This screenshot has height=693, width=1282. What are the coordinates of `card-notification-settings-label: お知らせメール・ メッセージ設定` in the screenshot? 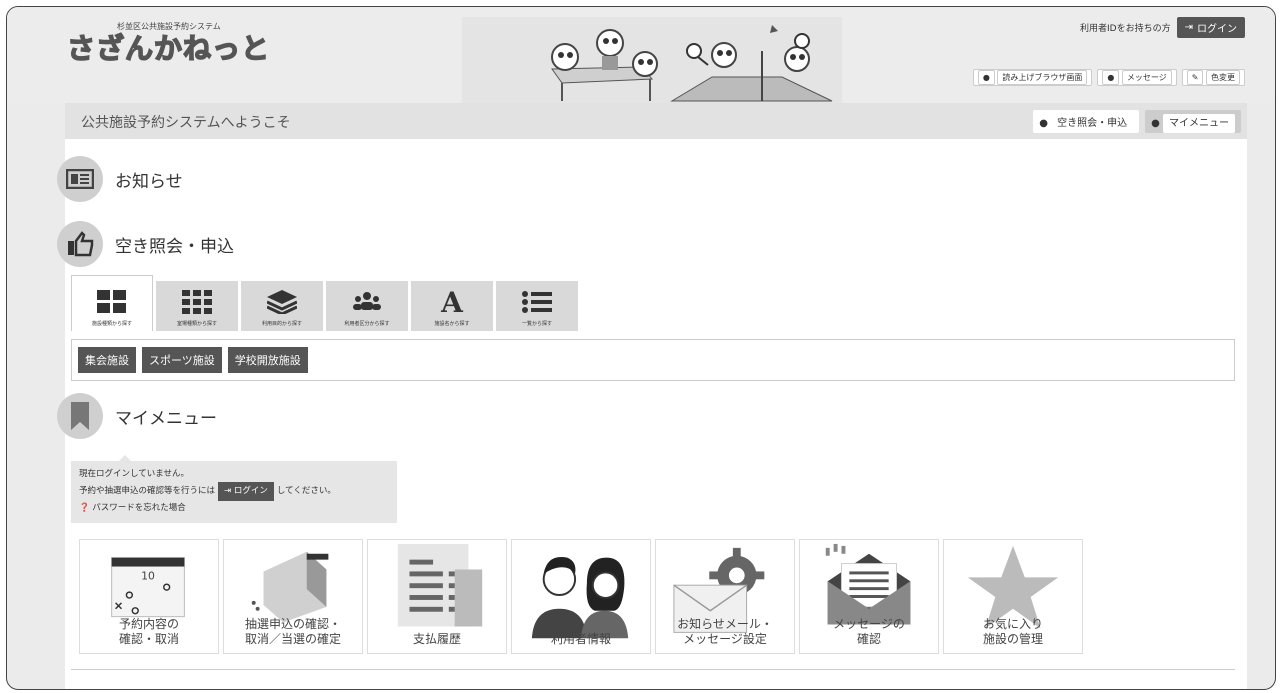 It's located at (725, 631).